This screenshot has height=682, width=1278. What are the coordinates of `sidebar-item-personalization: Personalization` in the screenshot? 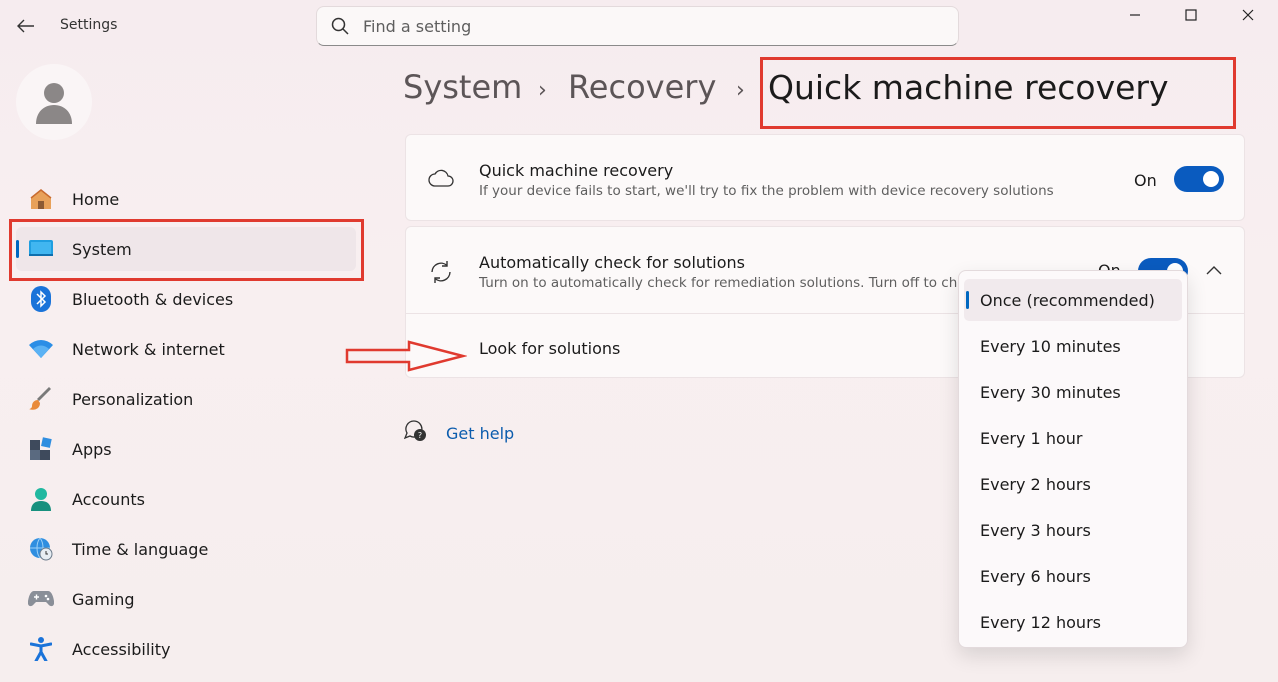 It's located at (186, 399).